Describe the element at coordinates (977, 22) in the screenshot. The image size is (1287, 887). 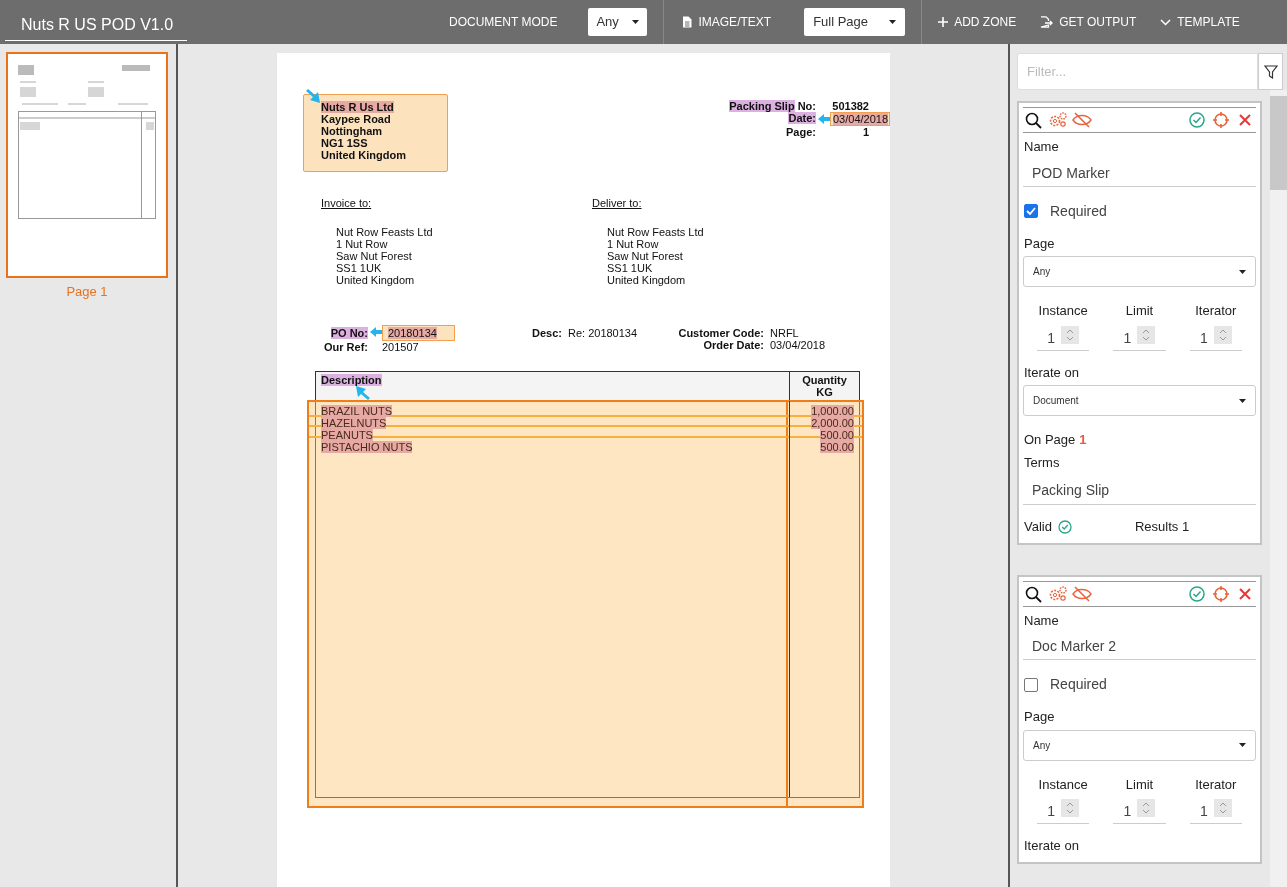
I see `toolbar-button: ADD ZONE` at that location.